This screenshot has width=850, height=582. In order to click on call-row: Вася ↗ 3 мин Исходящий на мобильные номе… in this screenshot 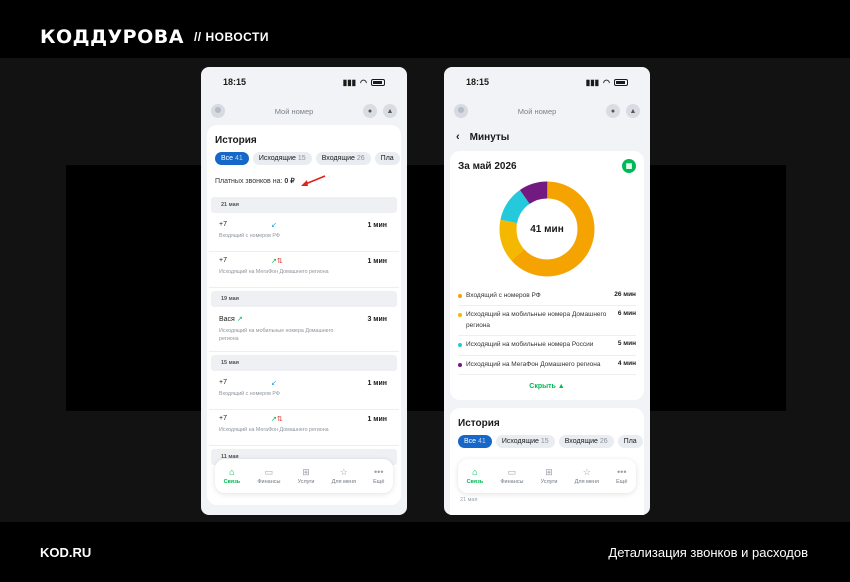, I will do `click(304, 331)`.